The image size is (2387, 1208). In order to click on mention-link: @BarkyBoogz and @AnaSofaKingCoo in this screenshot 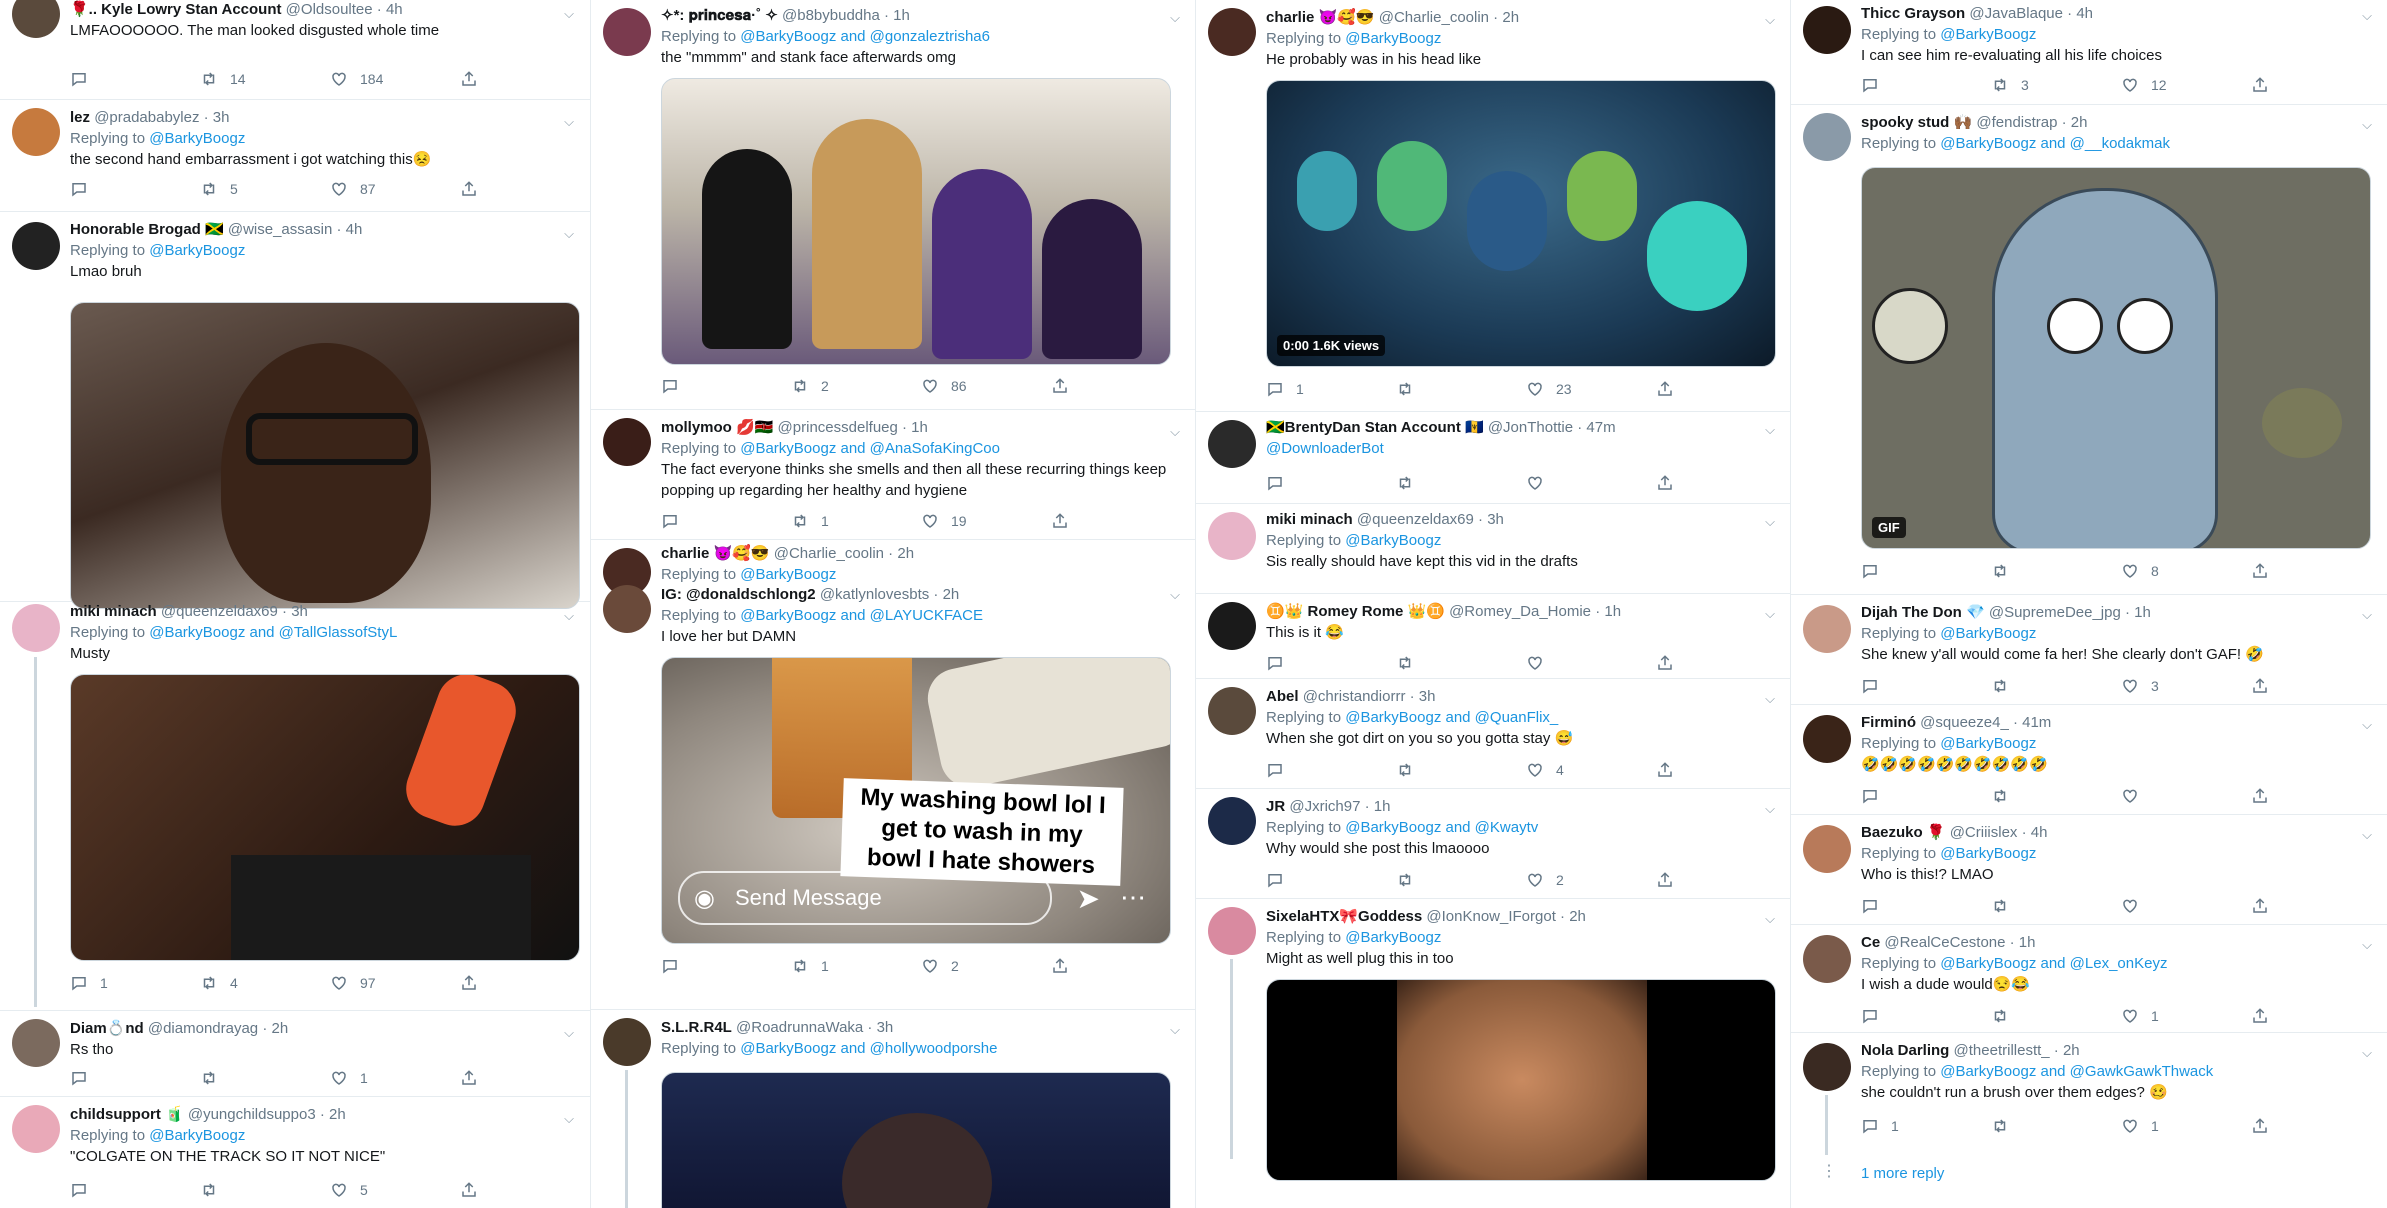, I will do `click(870, 448)`.